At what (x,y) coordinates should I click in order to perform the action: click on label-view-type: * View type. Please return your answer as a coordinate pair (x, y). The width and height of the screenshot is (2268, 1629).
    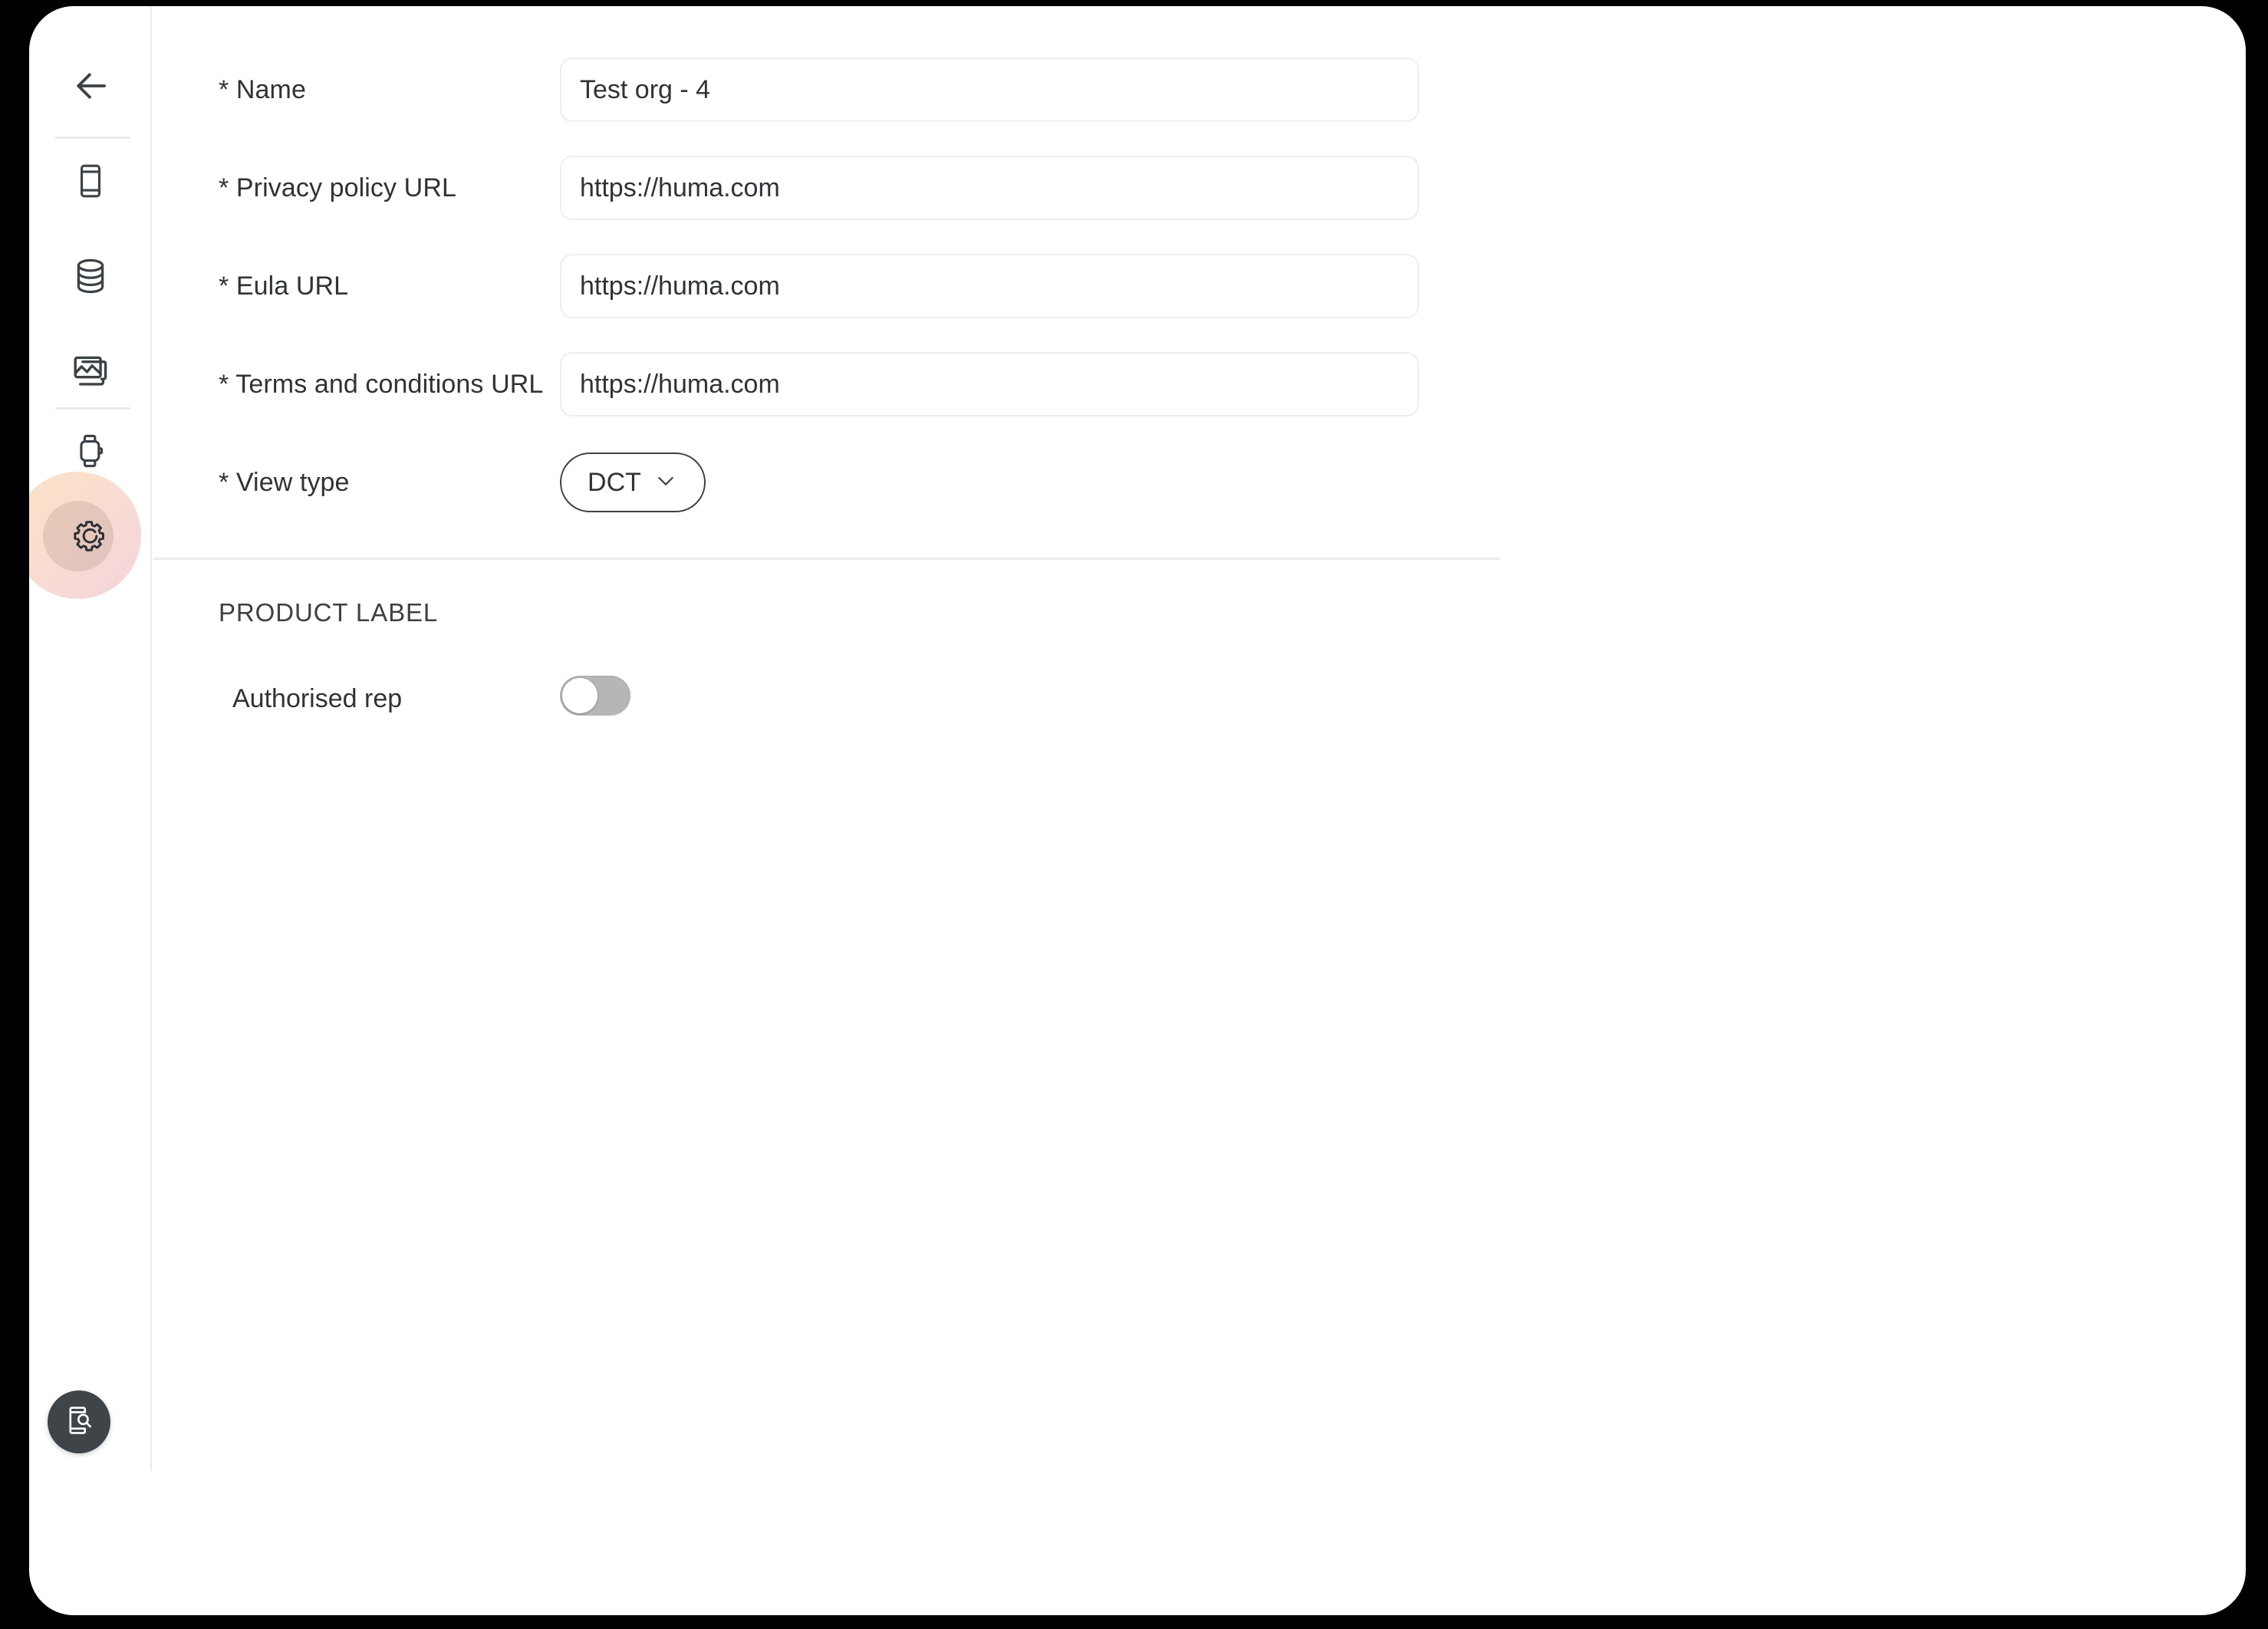
    Looking at the image, I should click on (285, 482).